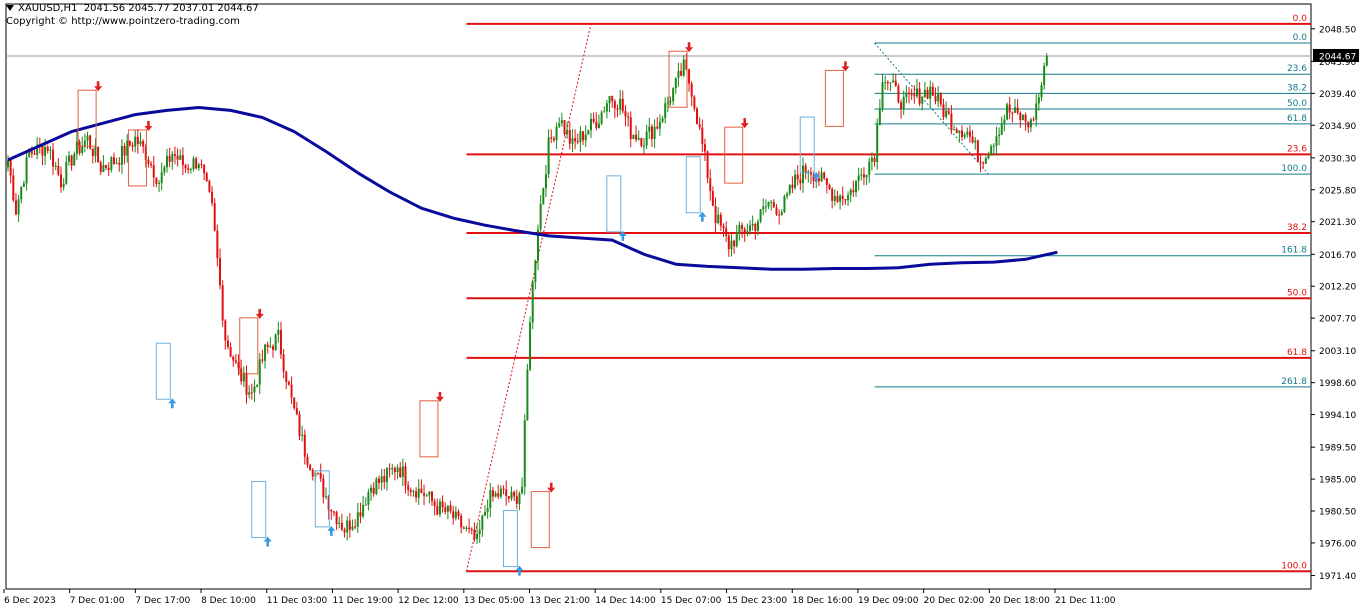 The height and width of the screenshot is (614, 1365). What do you see at coordinates (1337, 57) in the screenshot?
I see `current-price-label: 2044.67` at bounding box center [1337, 57].